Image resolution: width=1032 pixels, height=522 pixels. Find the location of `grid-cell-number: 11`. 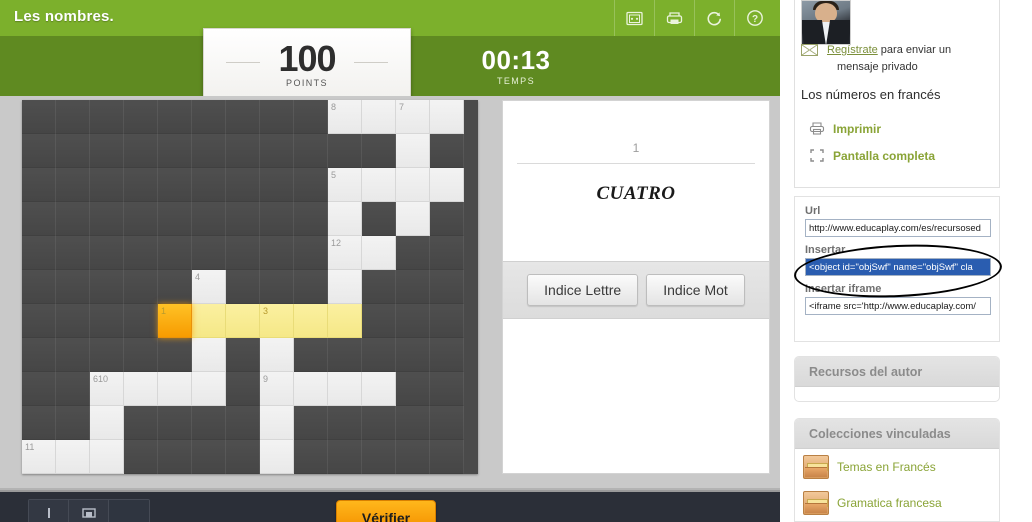

grid-cell-number: 11 is located at coordinates (30, 447).